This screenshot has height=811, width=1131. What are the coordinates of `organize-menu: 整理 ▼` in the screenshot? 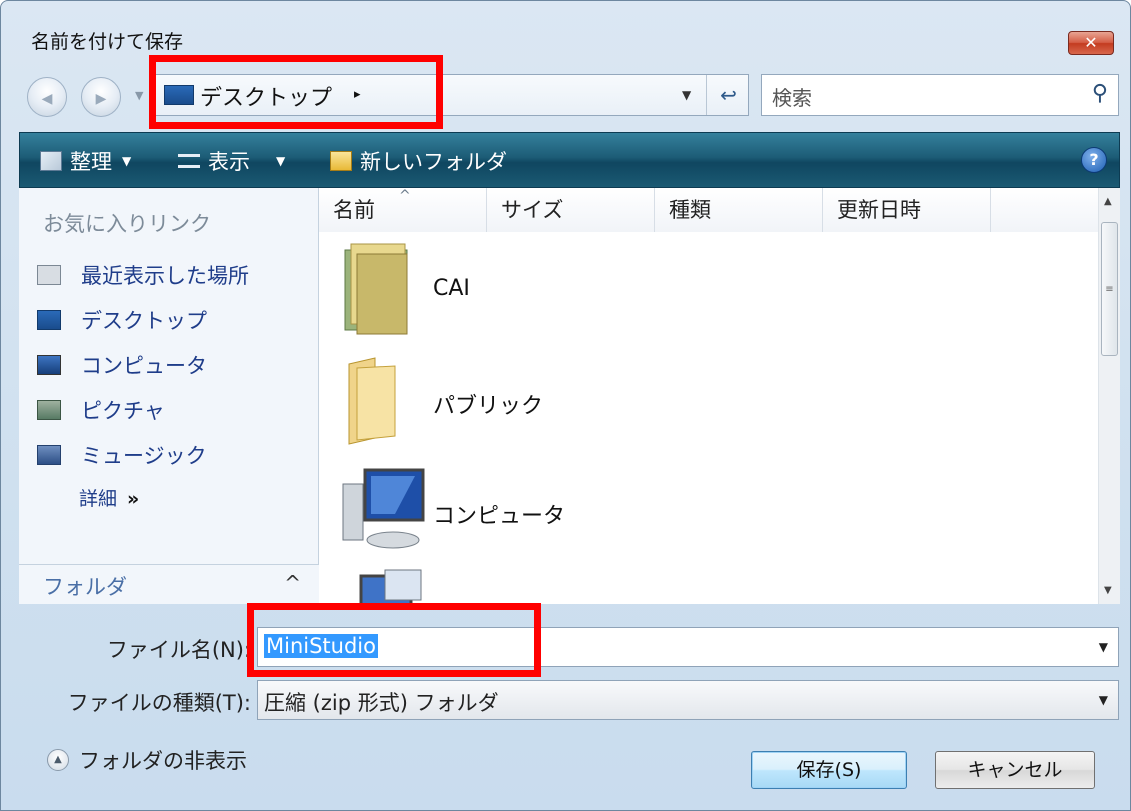 It's located at (85, 161).